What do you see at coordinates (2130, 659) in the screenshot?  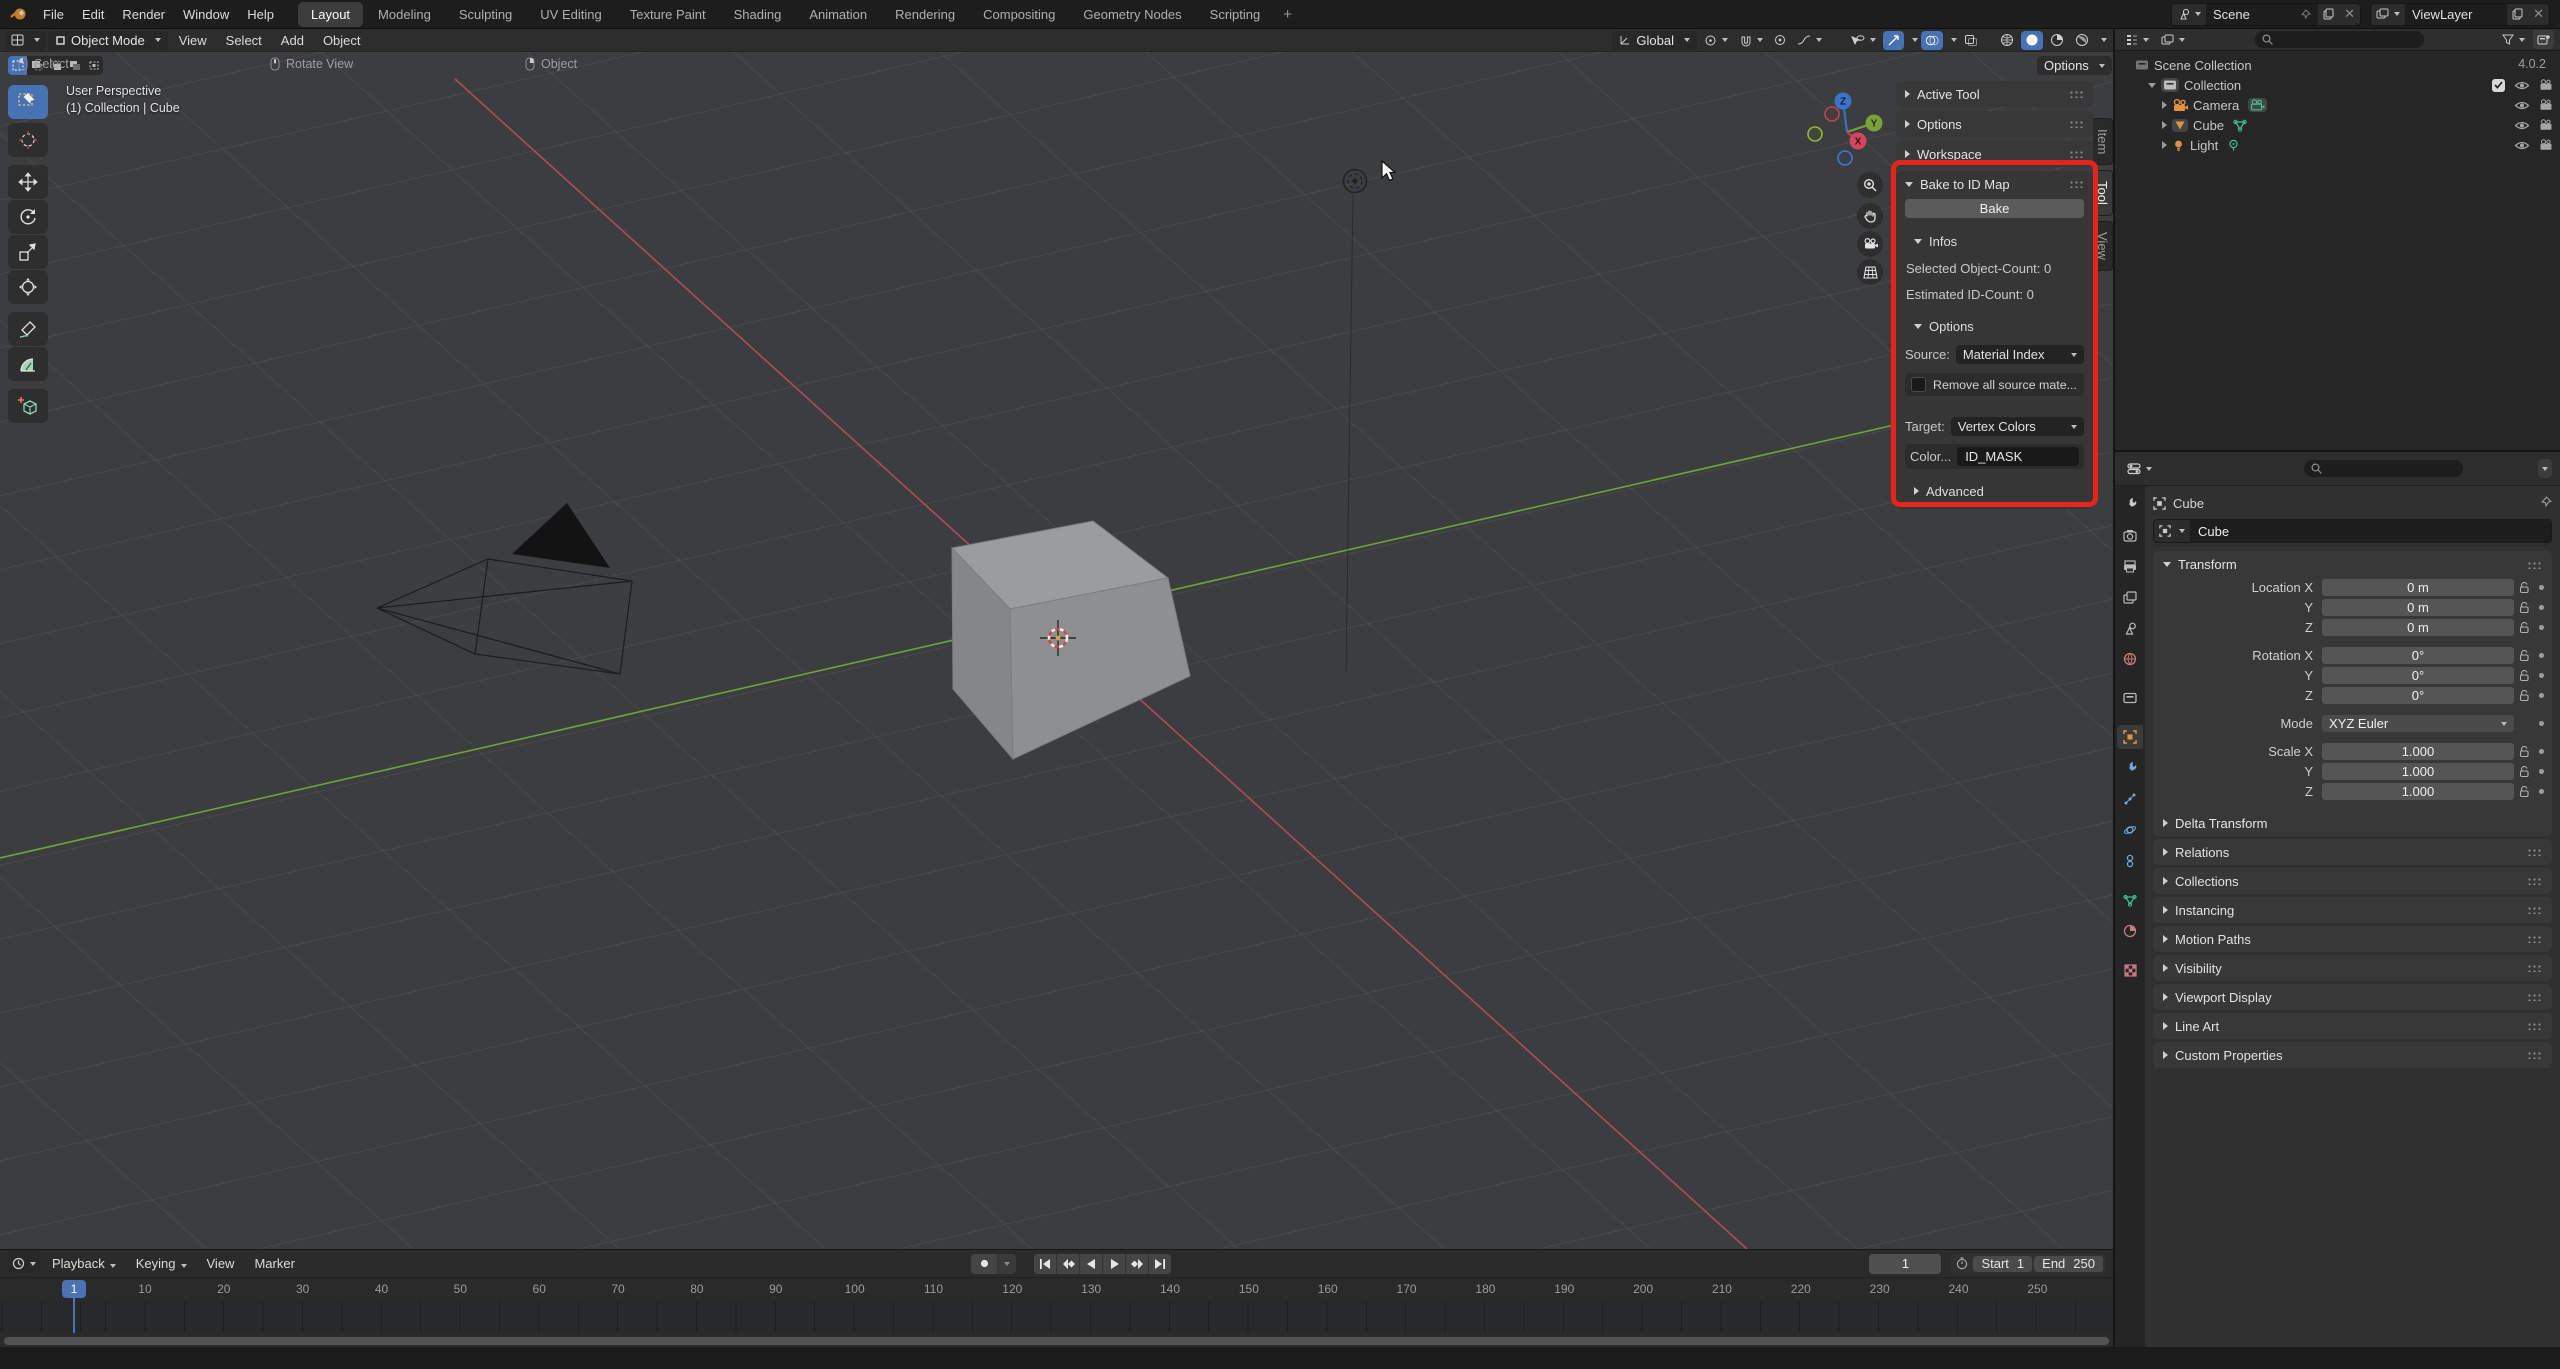 I see `tab-world` at bounding box center [2130, 659].